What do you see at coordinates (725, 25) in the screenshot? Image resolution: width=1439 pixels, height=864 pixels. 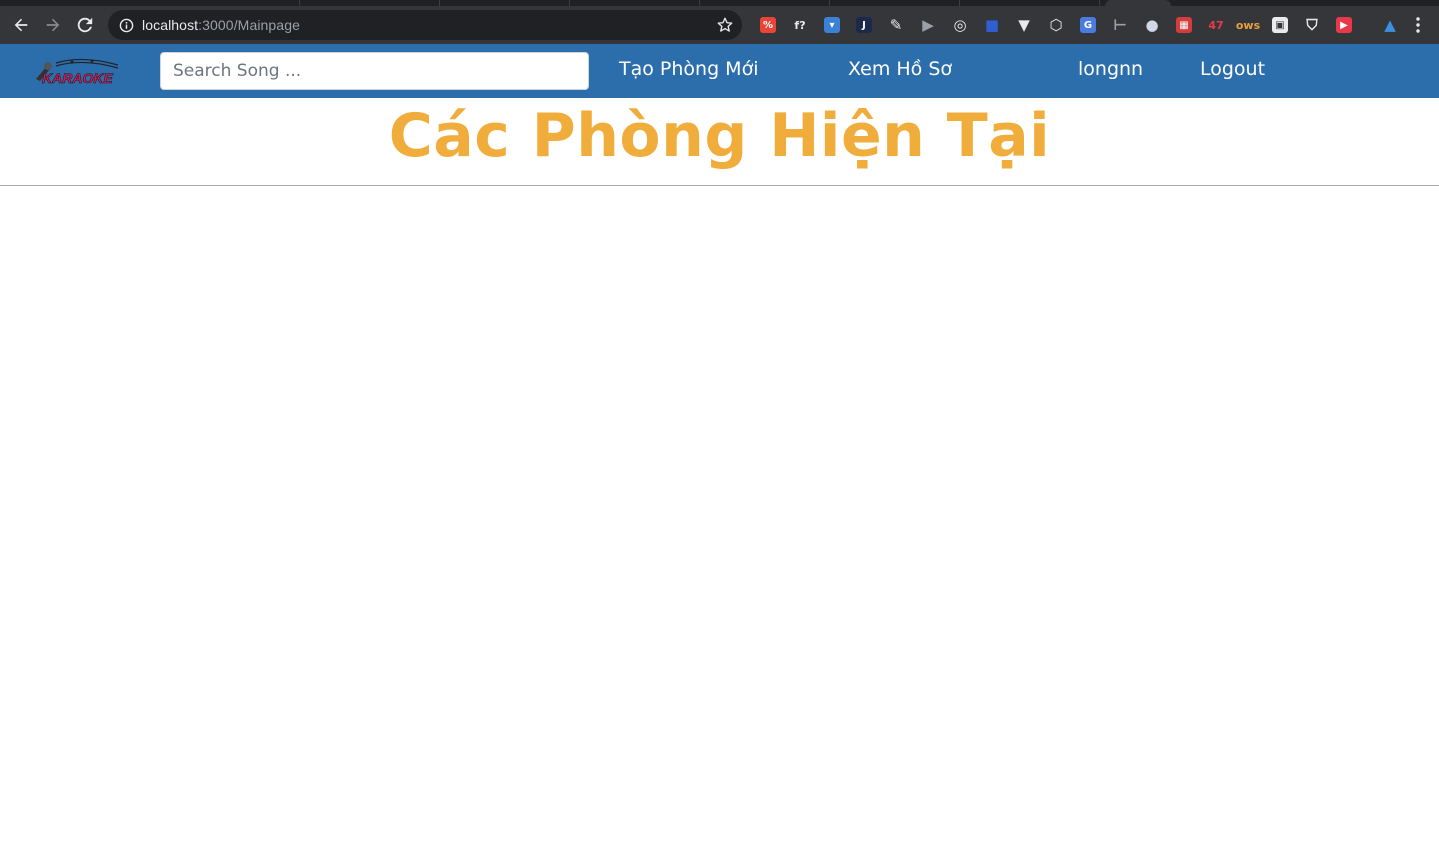 I see `bookmark-star-icon` at bounding box center [725, 25].